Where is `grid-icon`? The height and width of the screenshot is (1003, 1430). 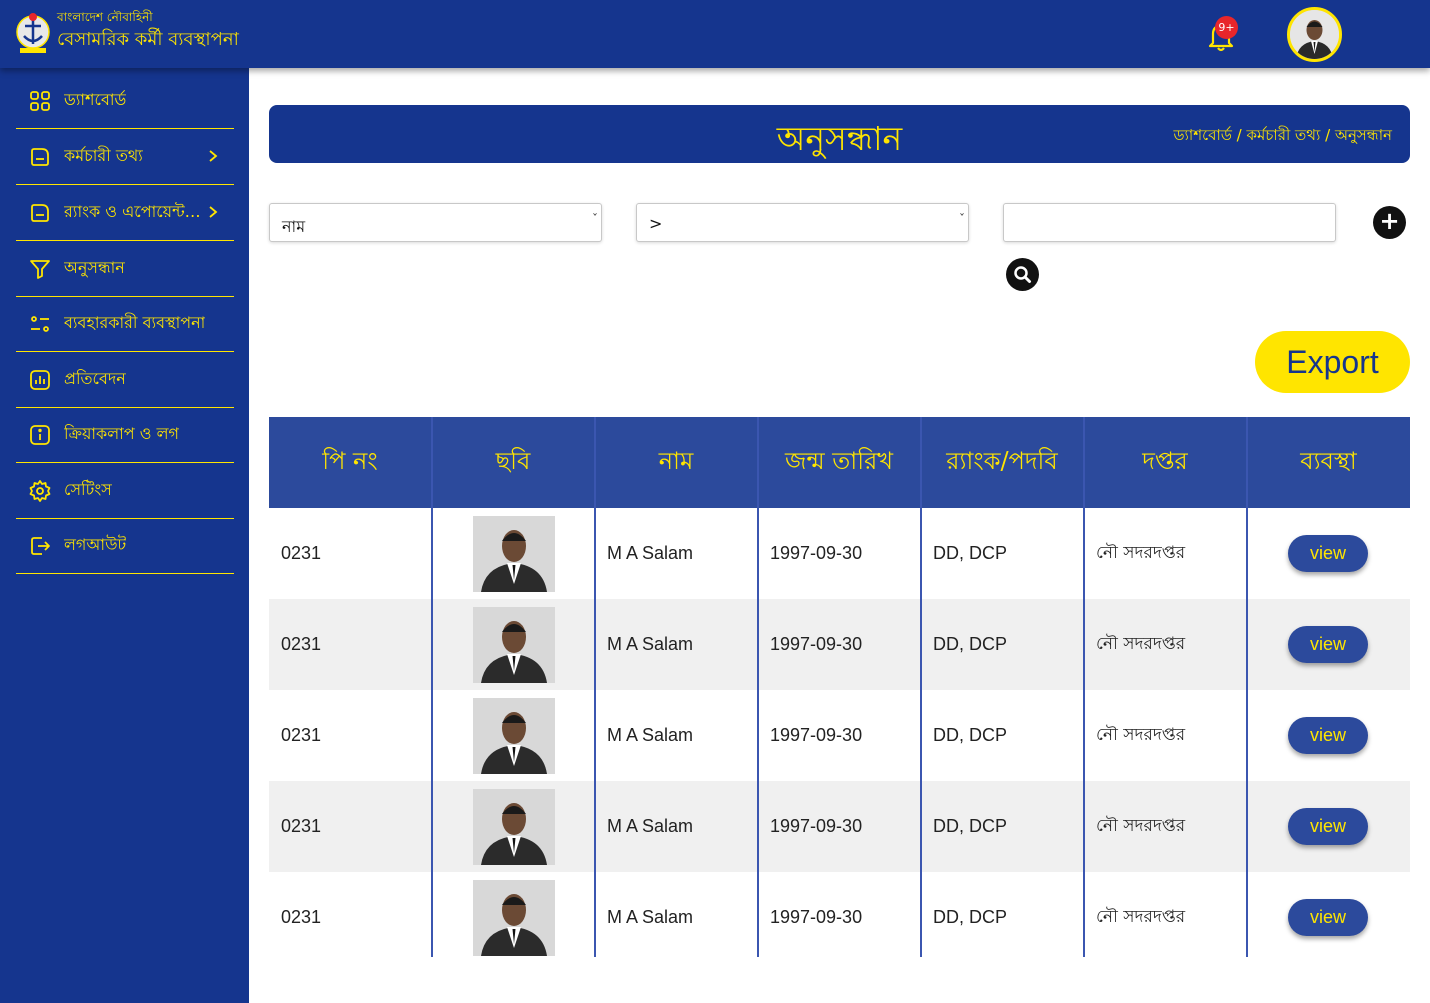 grid-icon is located at coordinates (40, 100).